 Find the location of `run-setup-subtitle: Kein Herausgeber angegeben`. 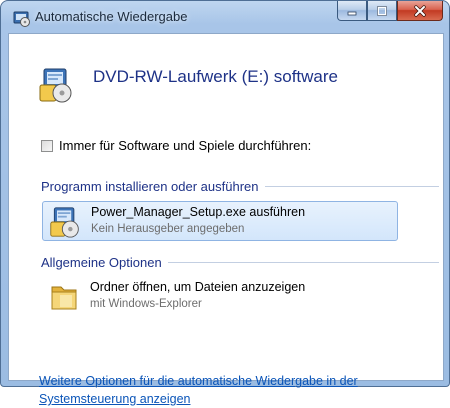

run-setup-subtitle: Kein Herausgeber angegeben is located at coordinates (168, 229).